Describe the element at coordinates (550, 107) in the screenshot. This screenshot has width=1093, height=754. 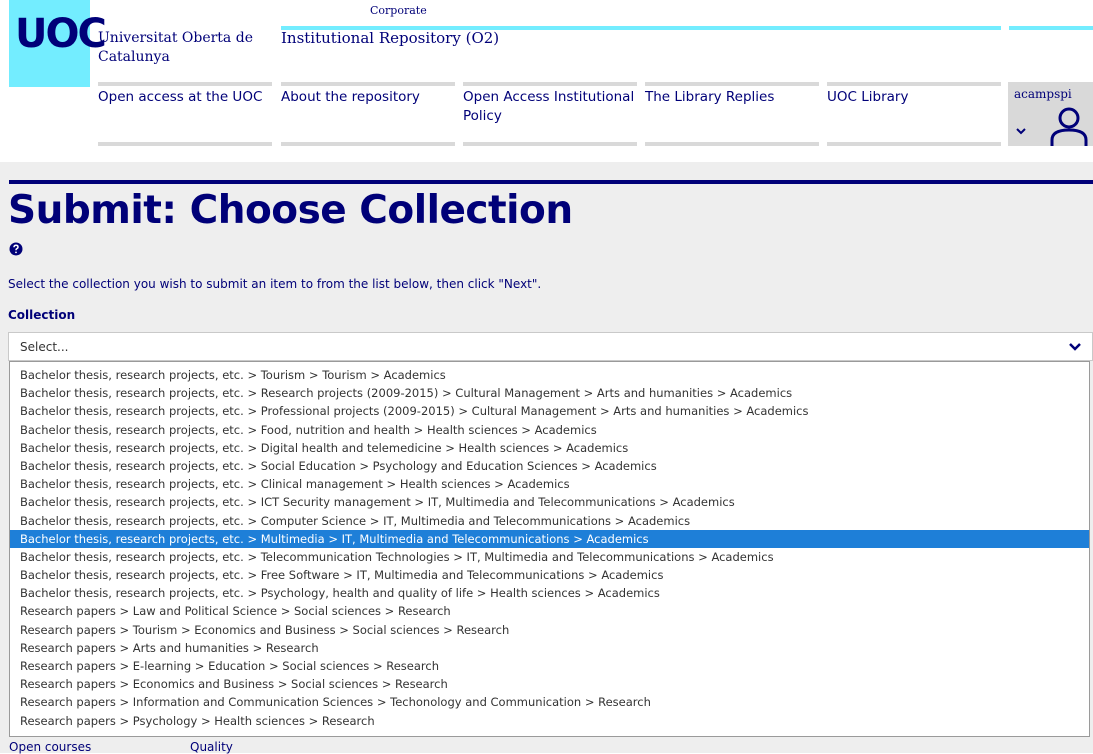
I see `nav-oa-policy: Open Access Institutional Policy` at that location.